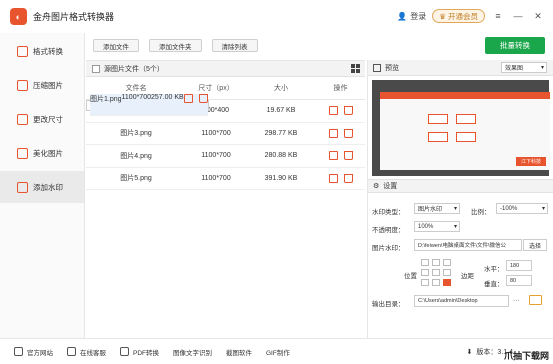 The height and width of the screenshot is (364, 553). Describe the element at coordinates (524, 67) in the screenshot. I see `effect-select: 效果图 ▾` at that location.